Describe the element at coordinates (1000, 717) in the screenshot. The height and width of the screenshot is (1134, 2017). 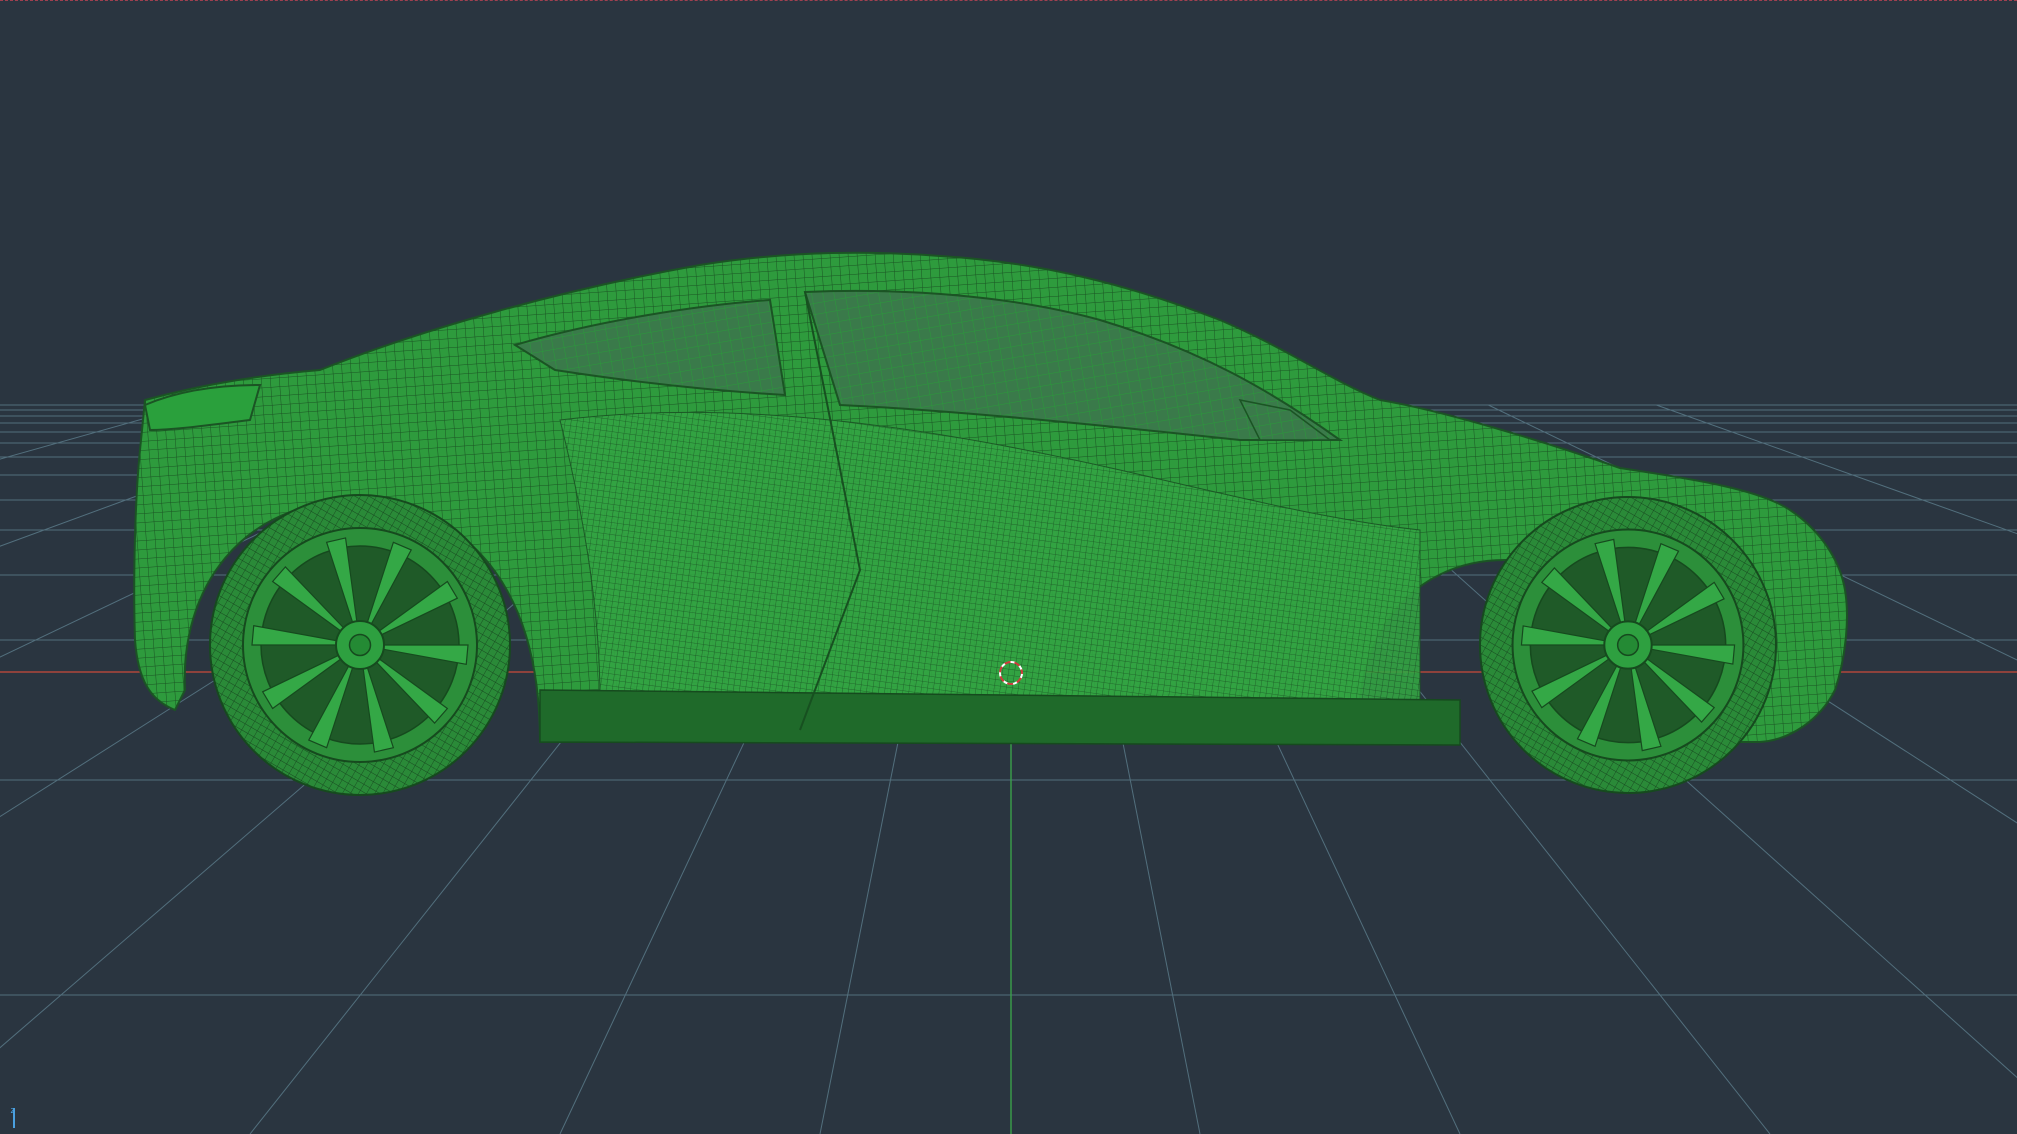
I see `car-rocker-panel` at that location.